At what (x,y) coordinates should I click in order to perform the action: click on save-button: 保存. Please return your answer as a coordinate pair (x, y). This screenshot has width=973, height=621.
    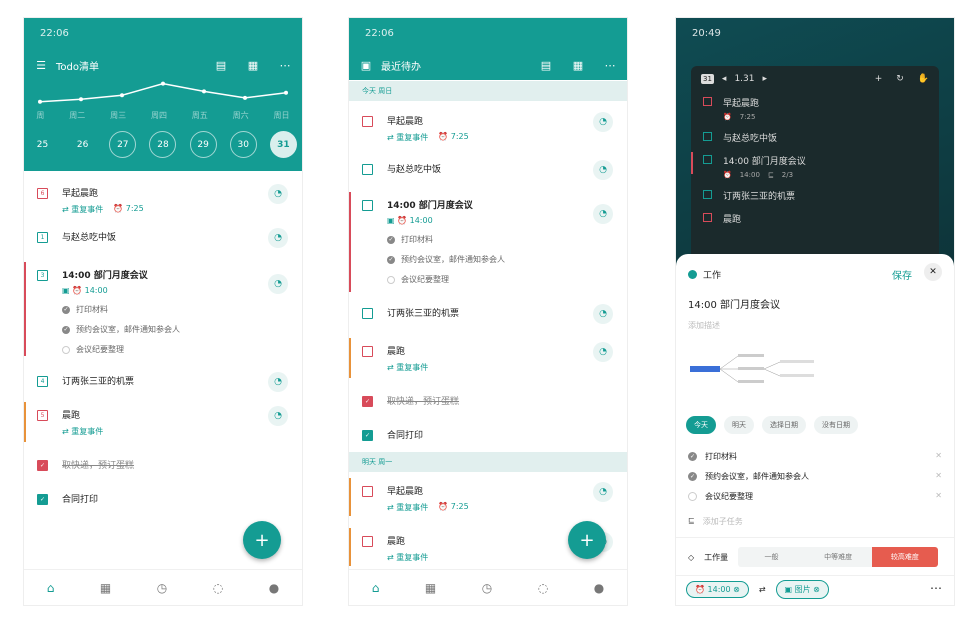
    Looking at the image, I should click on (902, 274).